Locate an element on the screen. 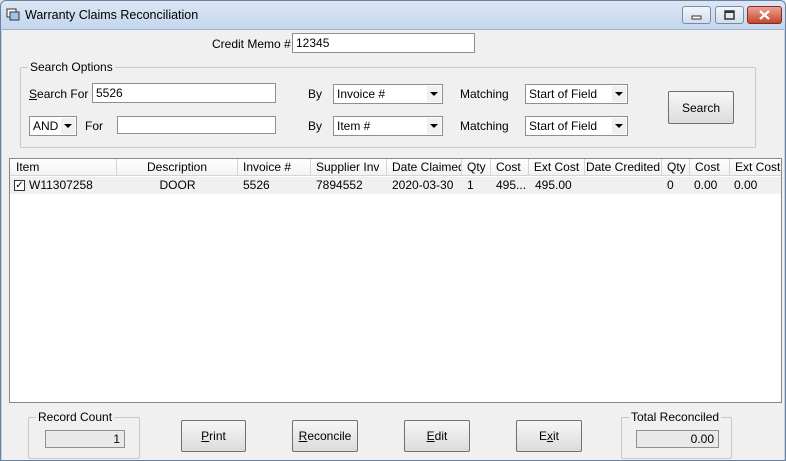 This screenshot has width=786, height=461. by-label-2: By is located at coordinates (315, 126).